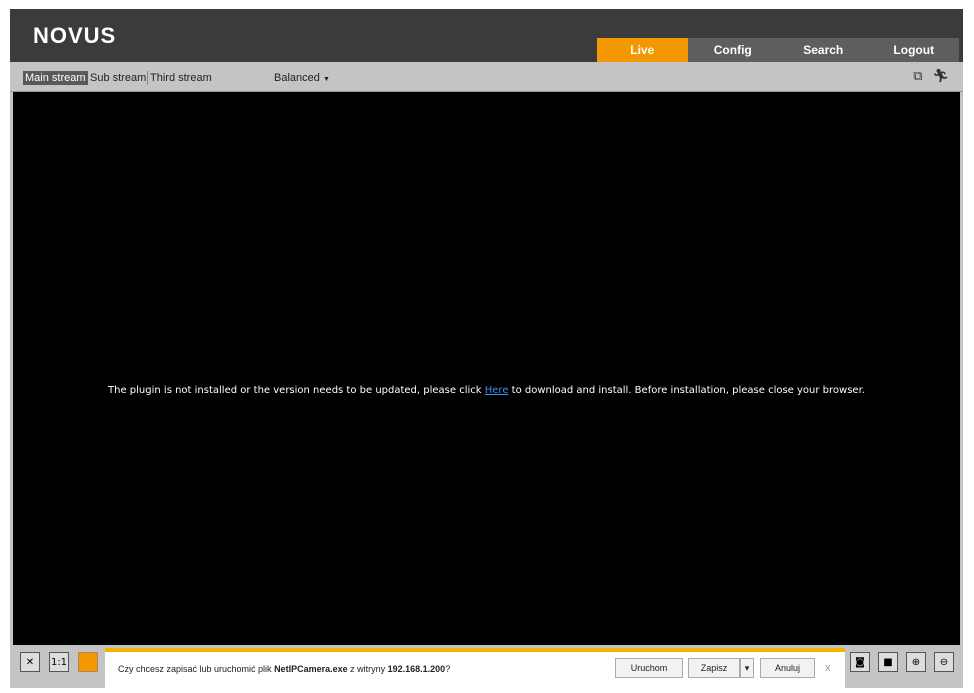 The image size is (974, 693). What do you see at coordinates (823, 50) in the screenshot?
I see `tab-search: Search` at bounding box center [823, 50].